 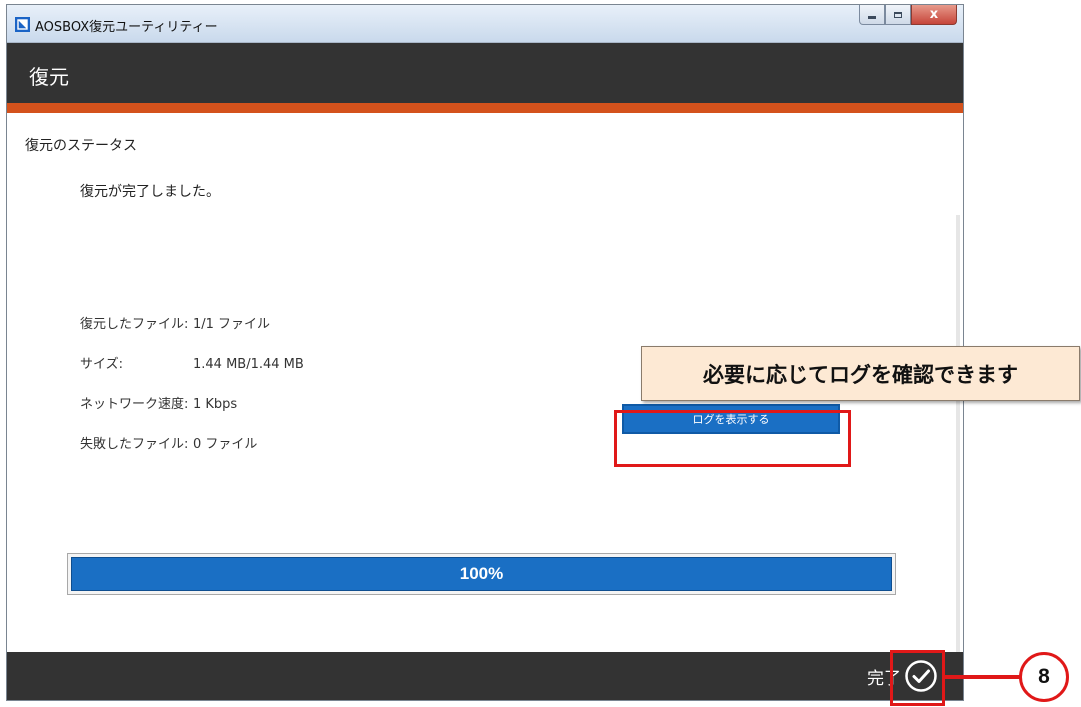 I want to click on done-button-highlight, so click(x=917, y=678).